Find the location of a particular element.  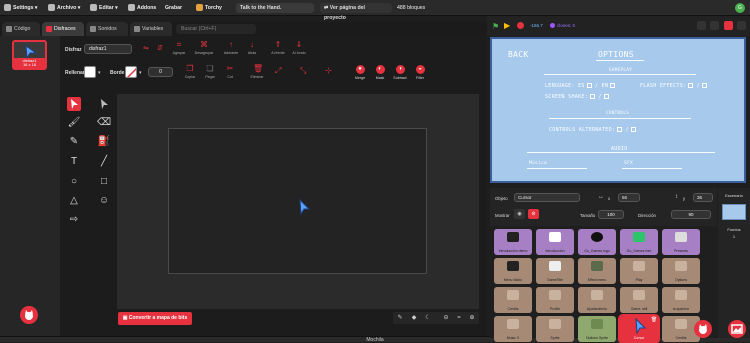

outline-width-input: 0 is located at coordinates (160, 72).